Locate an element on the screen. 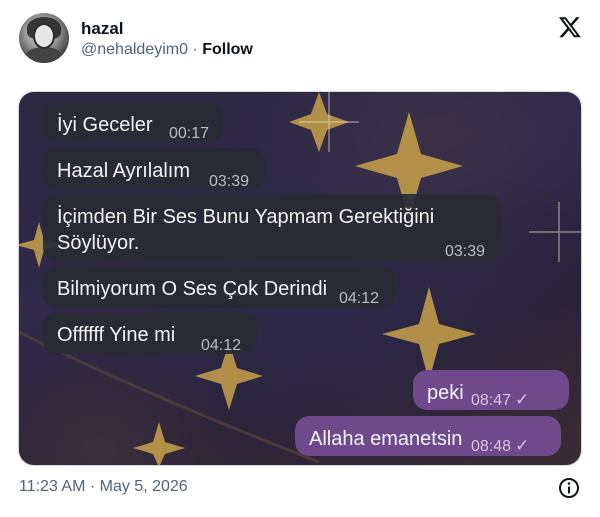 The height and width of the screenshot is (517, 600). message-bubble-incoming: Hazal Ayrılalım 03:39 is located at coordinates (154, 169).